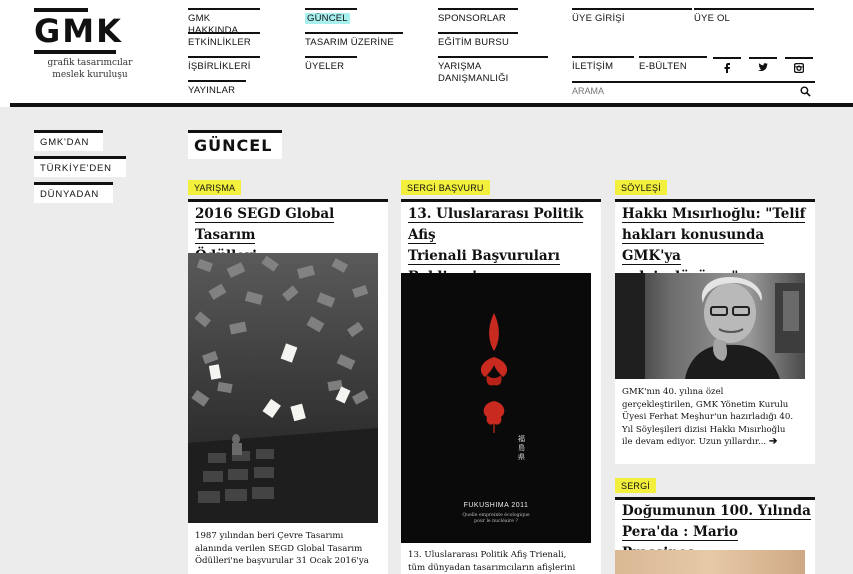  What do you see at coordinates (224, 64) in the screenshot?
I see `nav-isbirlikleri: İŞBİRLİKLERİ` at bounding box center [224, 64].